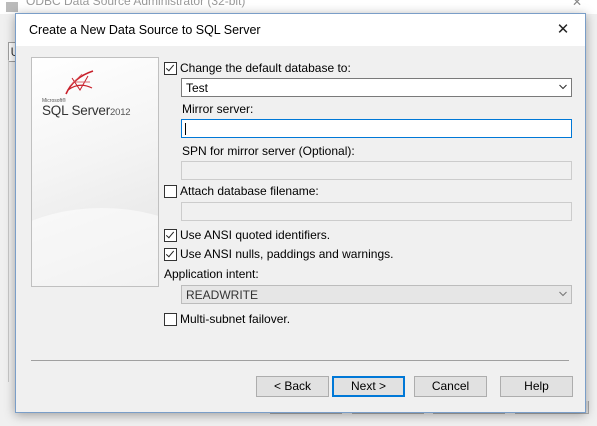  I want to click on multi-subnet-row: Multi-subnet failover., so click(227, 319).